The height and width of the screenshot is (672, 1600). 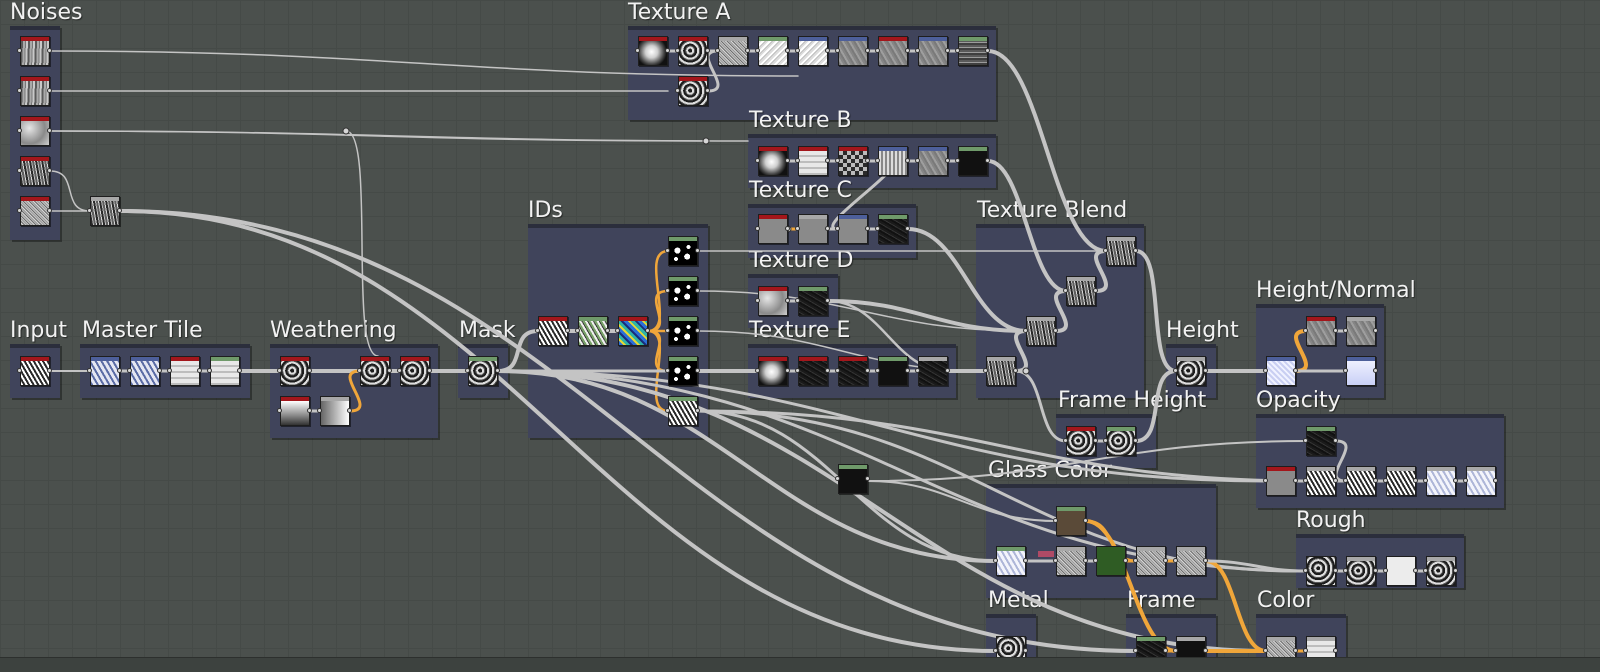 I want to click on bottom-scrollbar, so click(x=800, y=664).